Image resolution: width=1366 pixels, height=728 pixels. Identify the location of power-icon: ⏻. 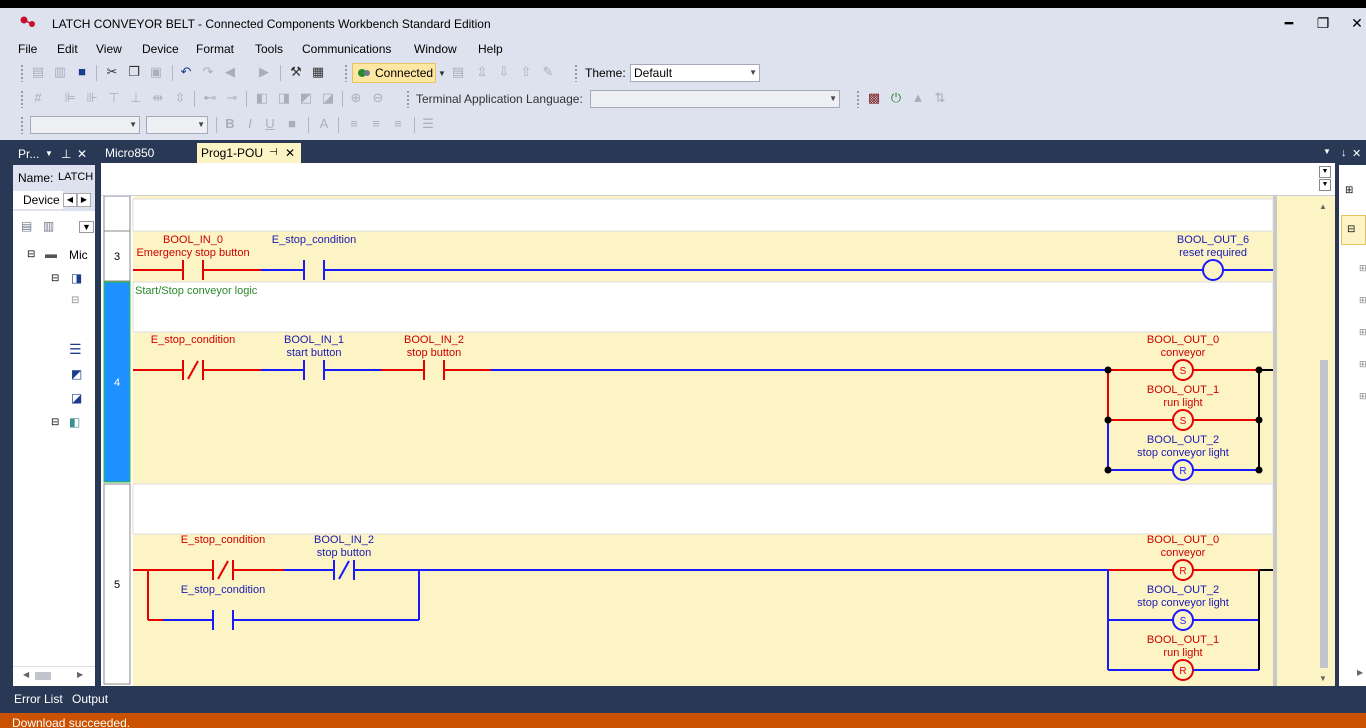
(896, 98).